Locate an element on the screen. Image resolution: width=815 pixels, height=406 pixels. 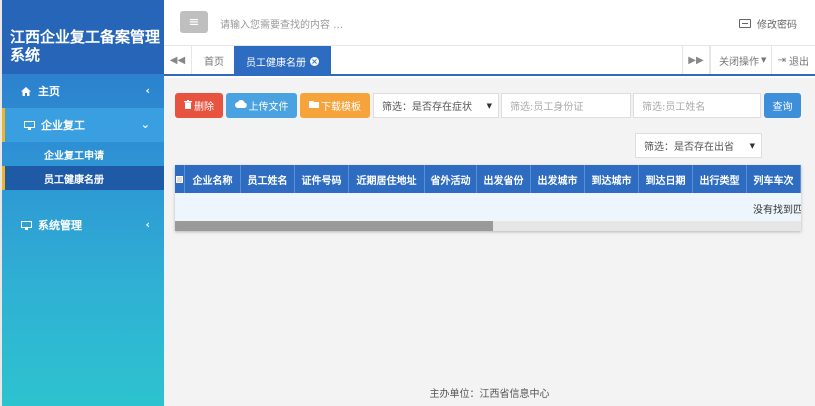
top-header: ≡ 请输入您需要查找的内容 … 修改密码 is located at coordinates (489, 23).